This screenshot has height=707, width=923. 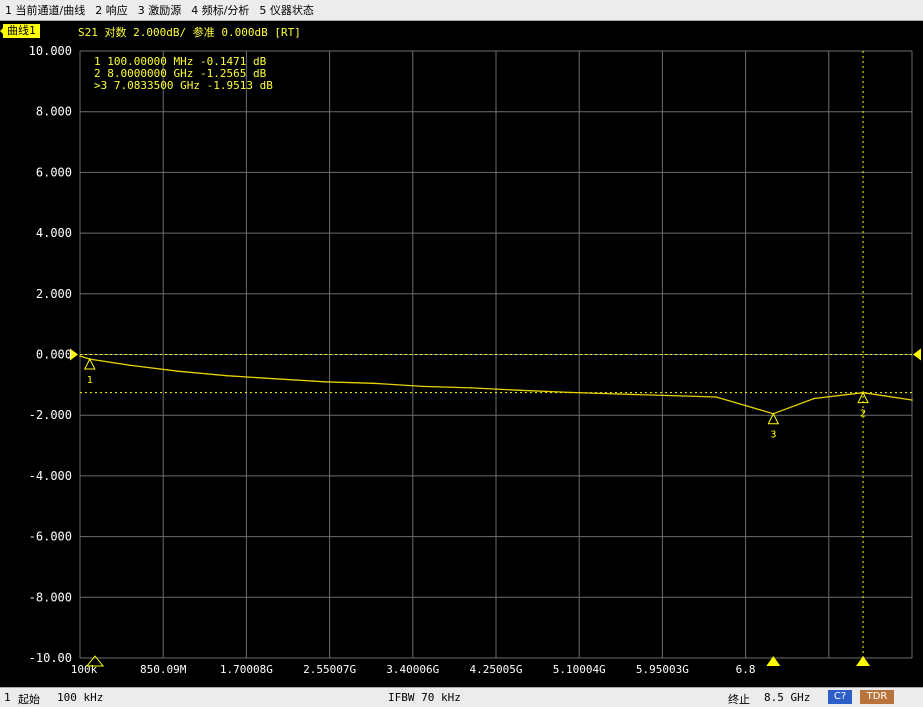 I want to click on trace-rt: [RT], so click(x=287, y=32).